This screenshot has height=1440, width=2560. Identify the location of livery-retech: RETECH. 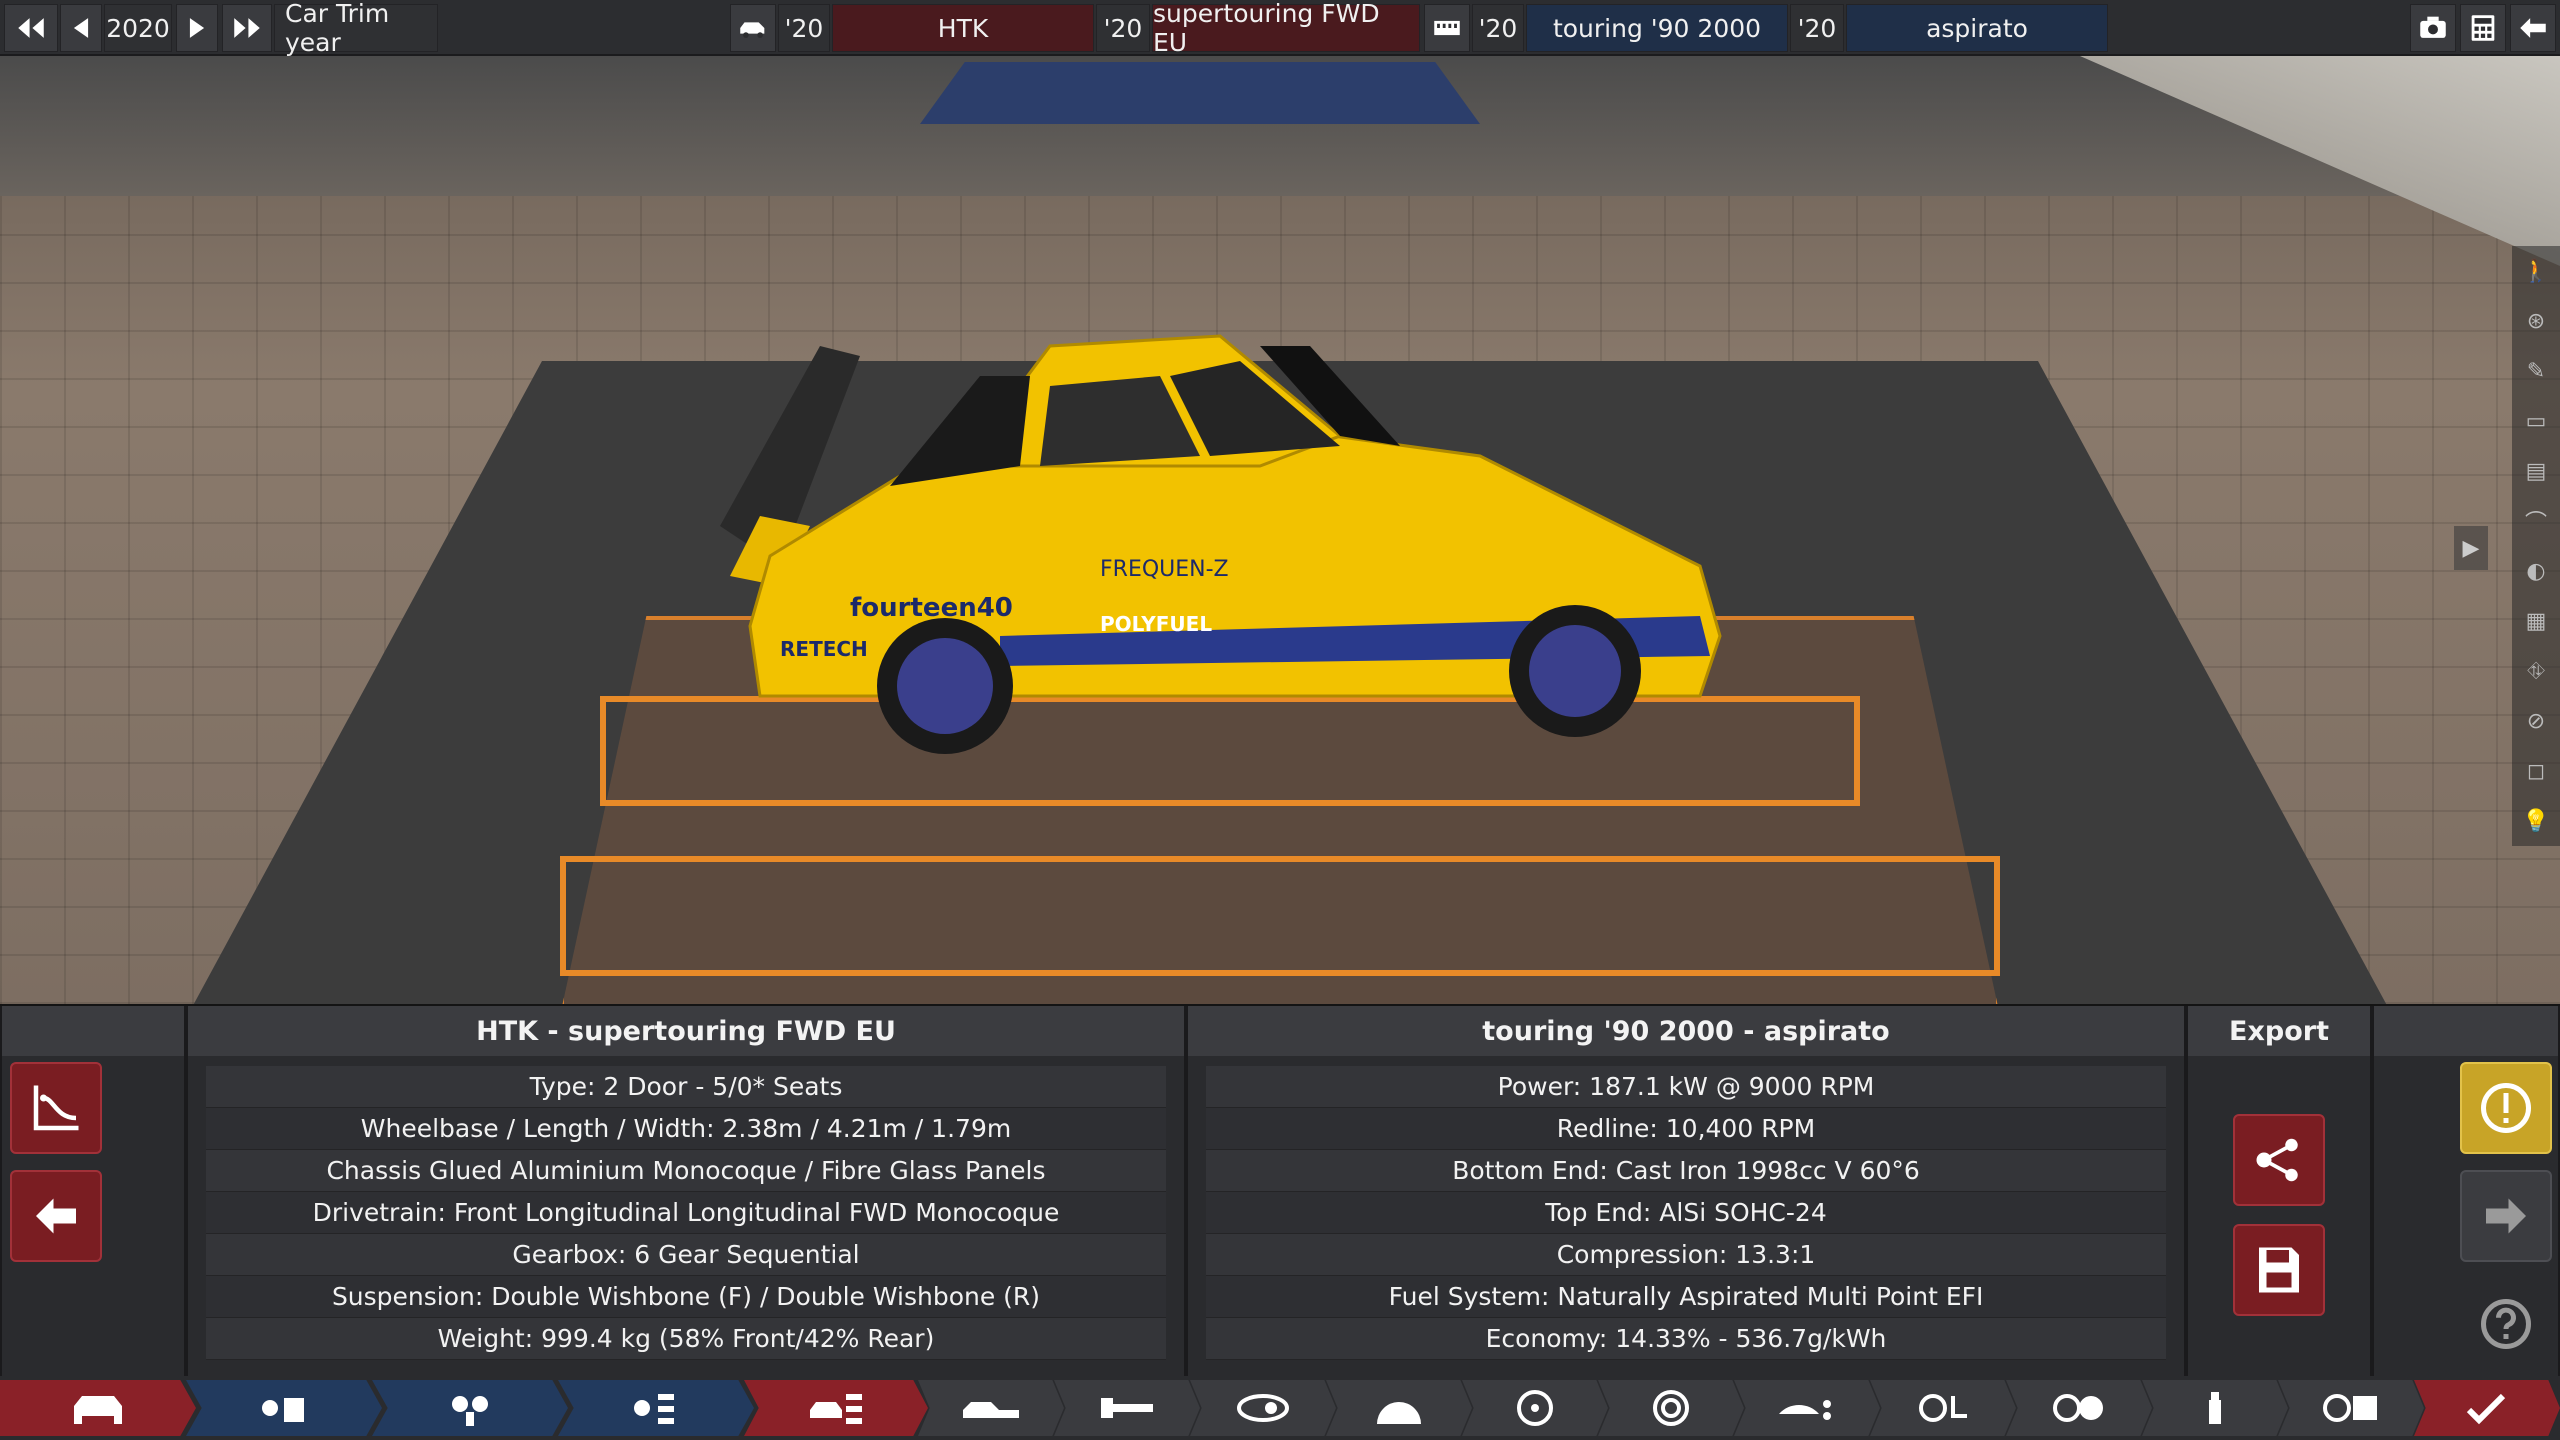
(824, 649).